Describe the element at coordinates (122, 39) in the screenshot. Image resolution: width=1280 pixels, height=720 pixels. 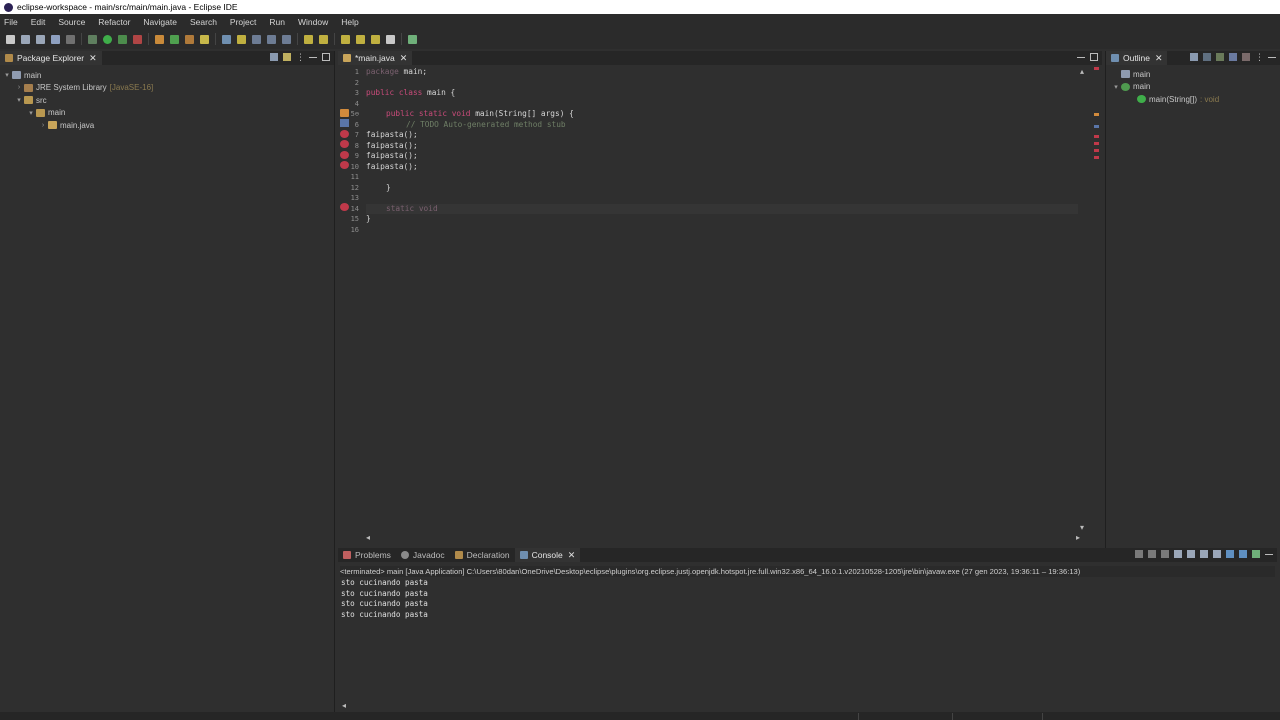
I see `coverage-icon` at that location.